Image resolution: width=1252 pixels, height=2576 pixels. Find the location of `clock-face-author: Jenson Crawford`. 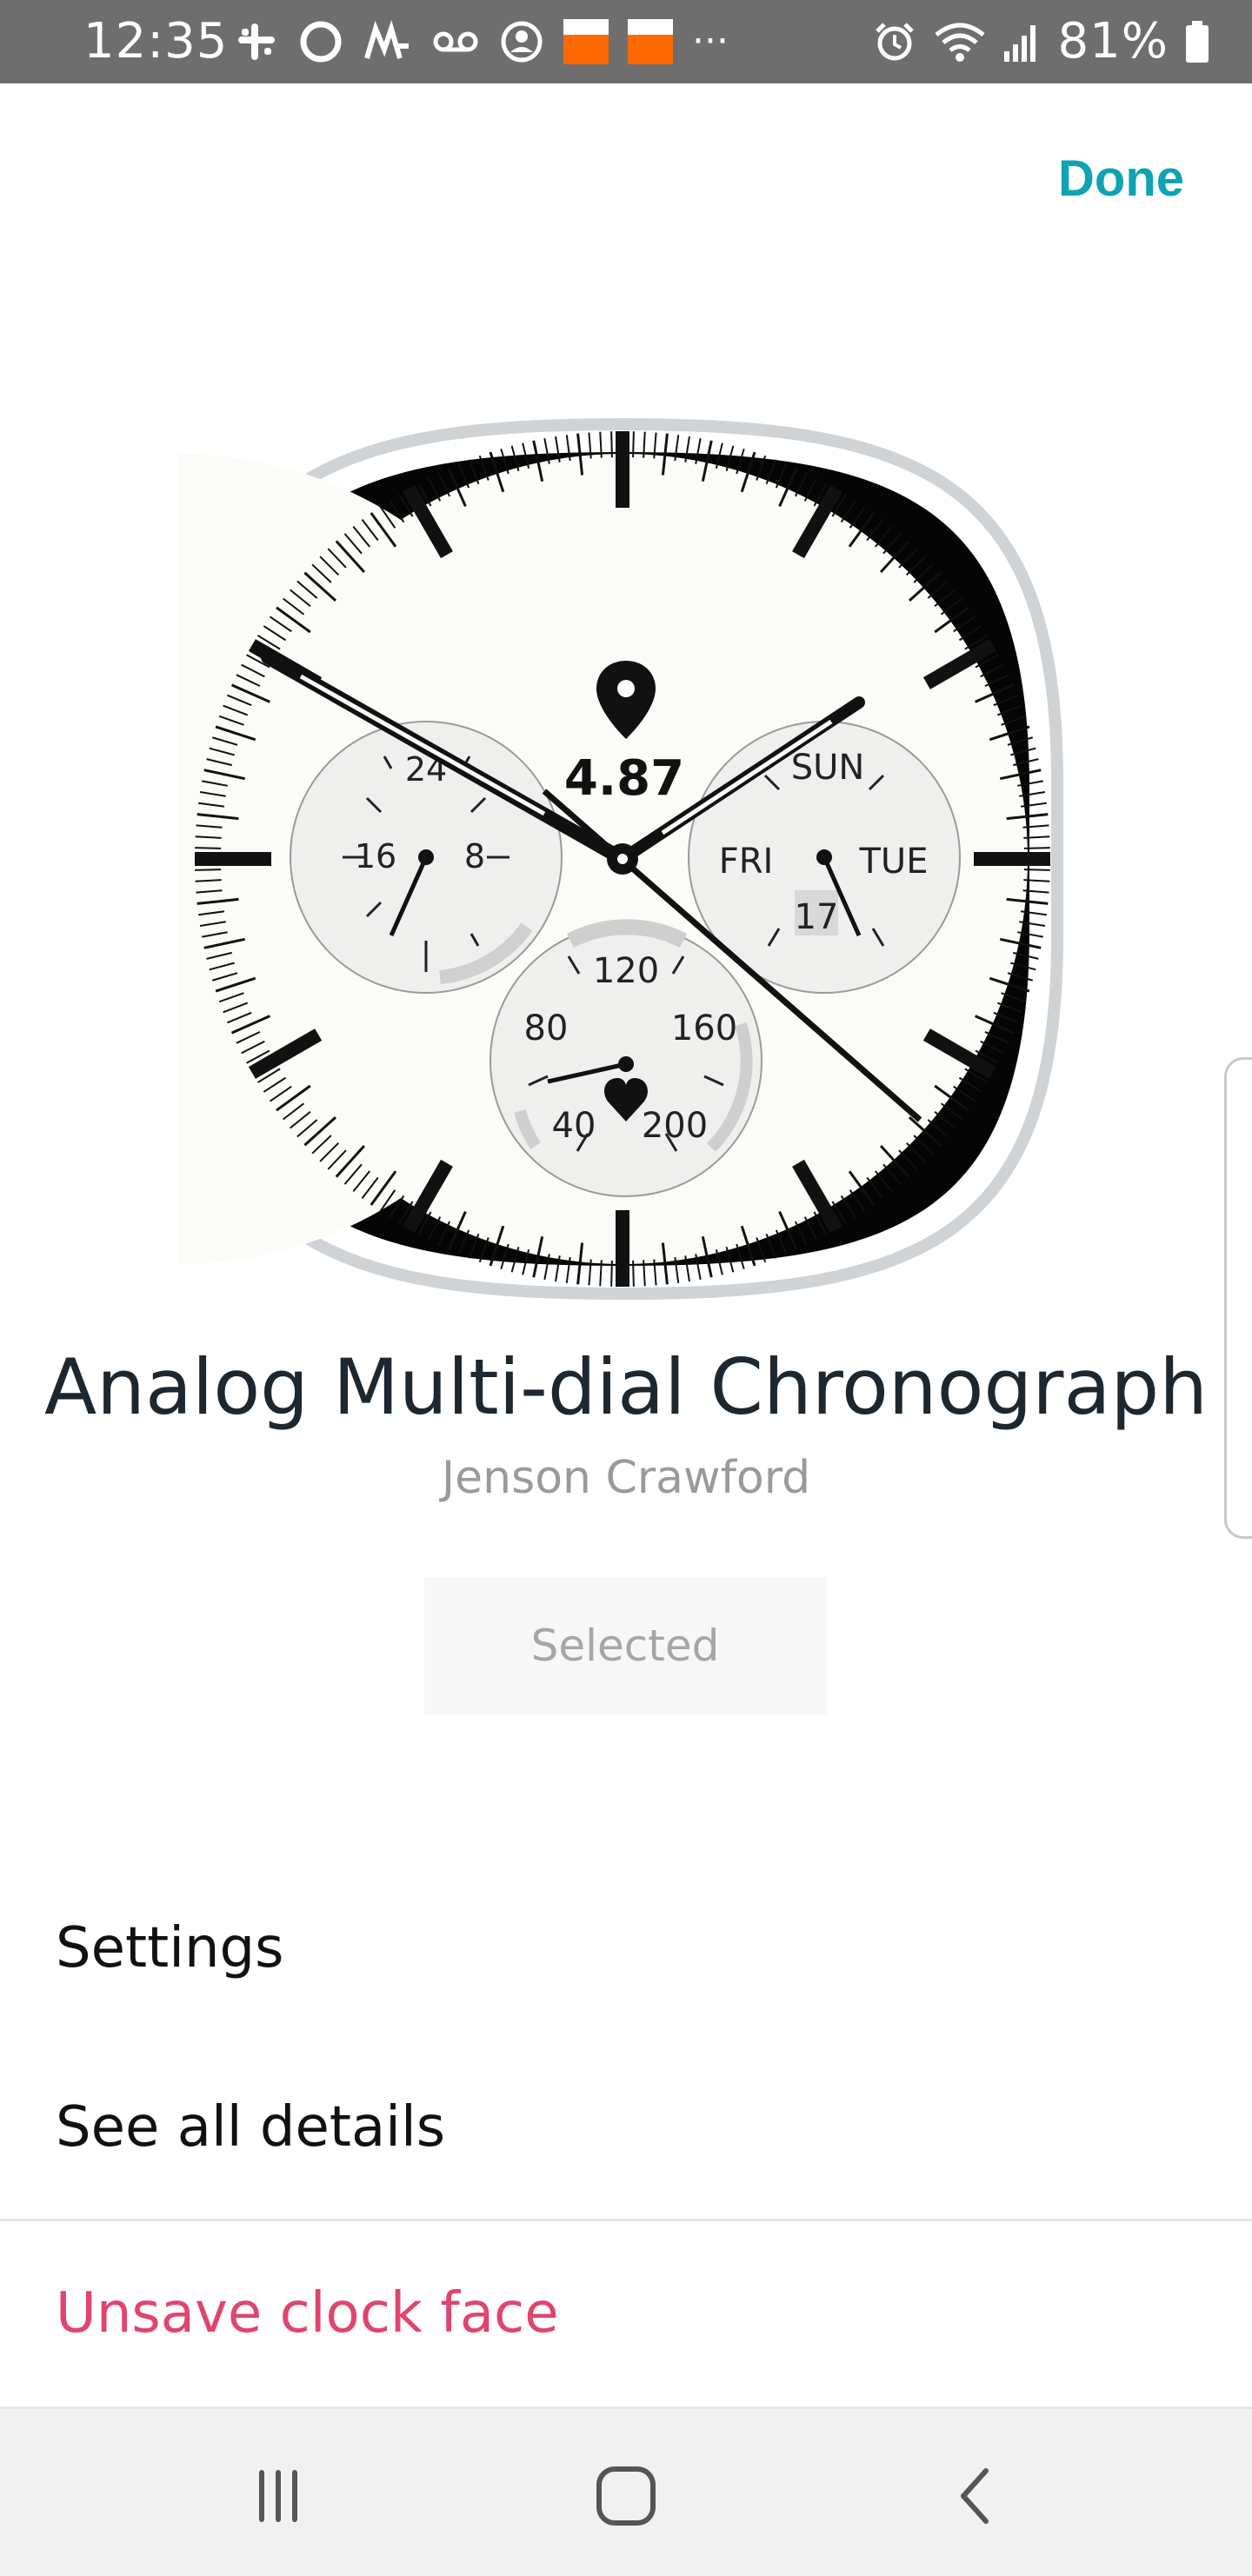

clock-face-author: Jenson Crawford is located at coordinates (626, 1478).